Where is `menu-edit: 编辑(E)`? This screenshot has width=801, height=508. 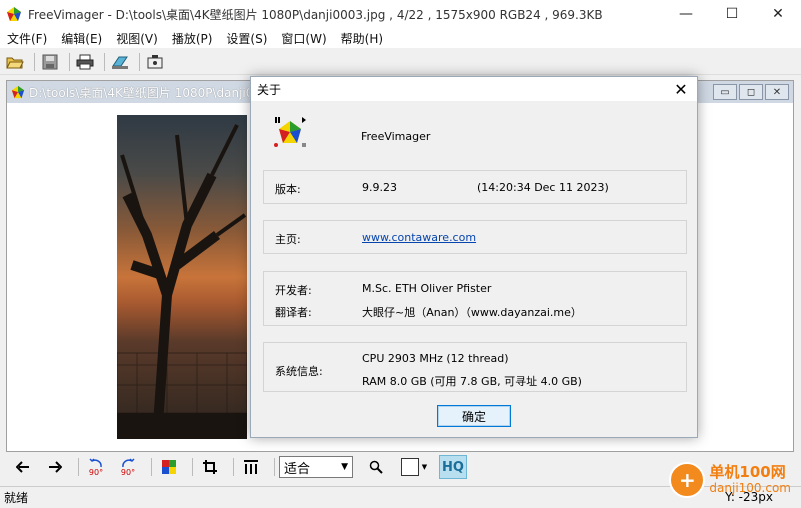
menu-edit: 编辑(E) is located at coordinates (81, 38).